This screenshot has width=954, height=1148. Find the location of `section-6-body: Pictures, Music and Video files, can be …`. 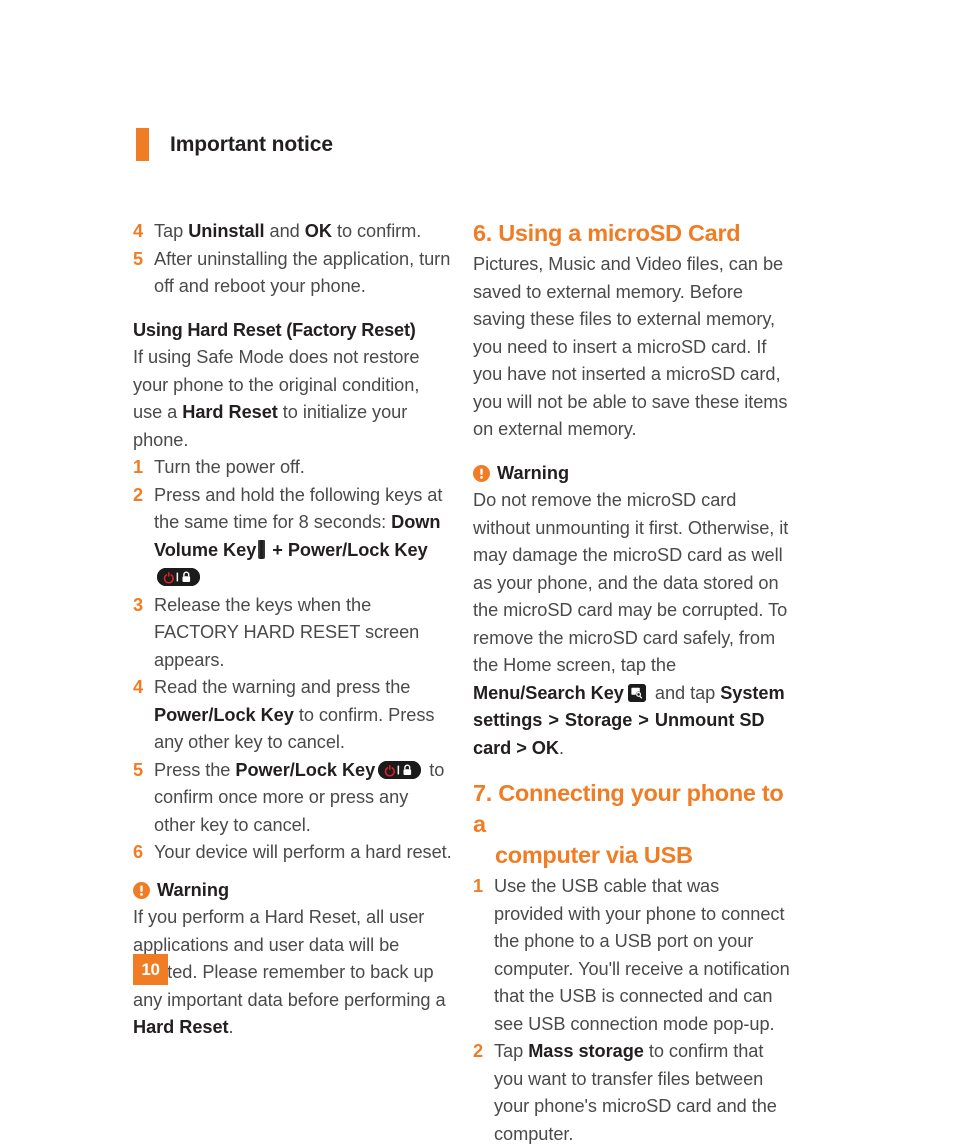

section-6-body: Pictures, Music and Video files, can be … is located at coordinates (630, 346).